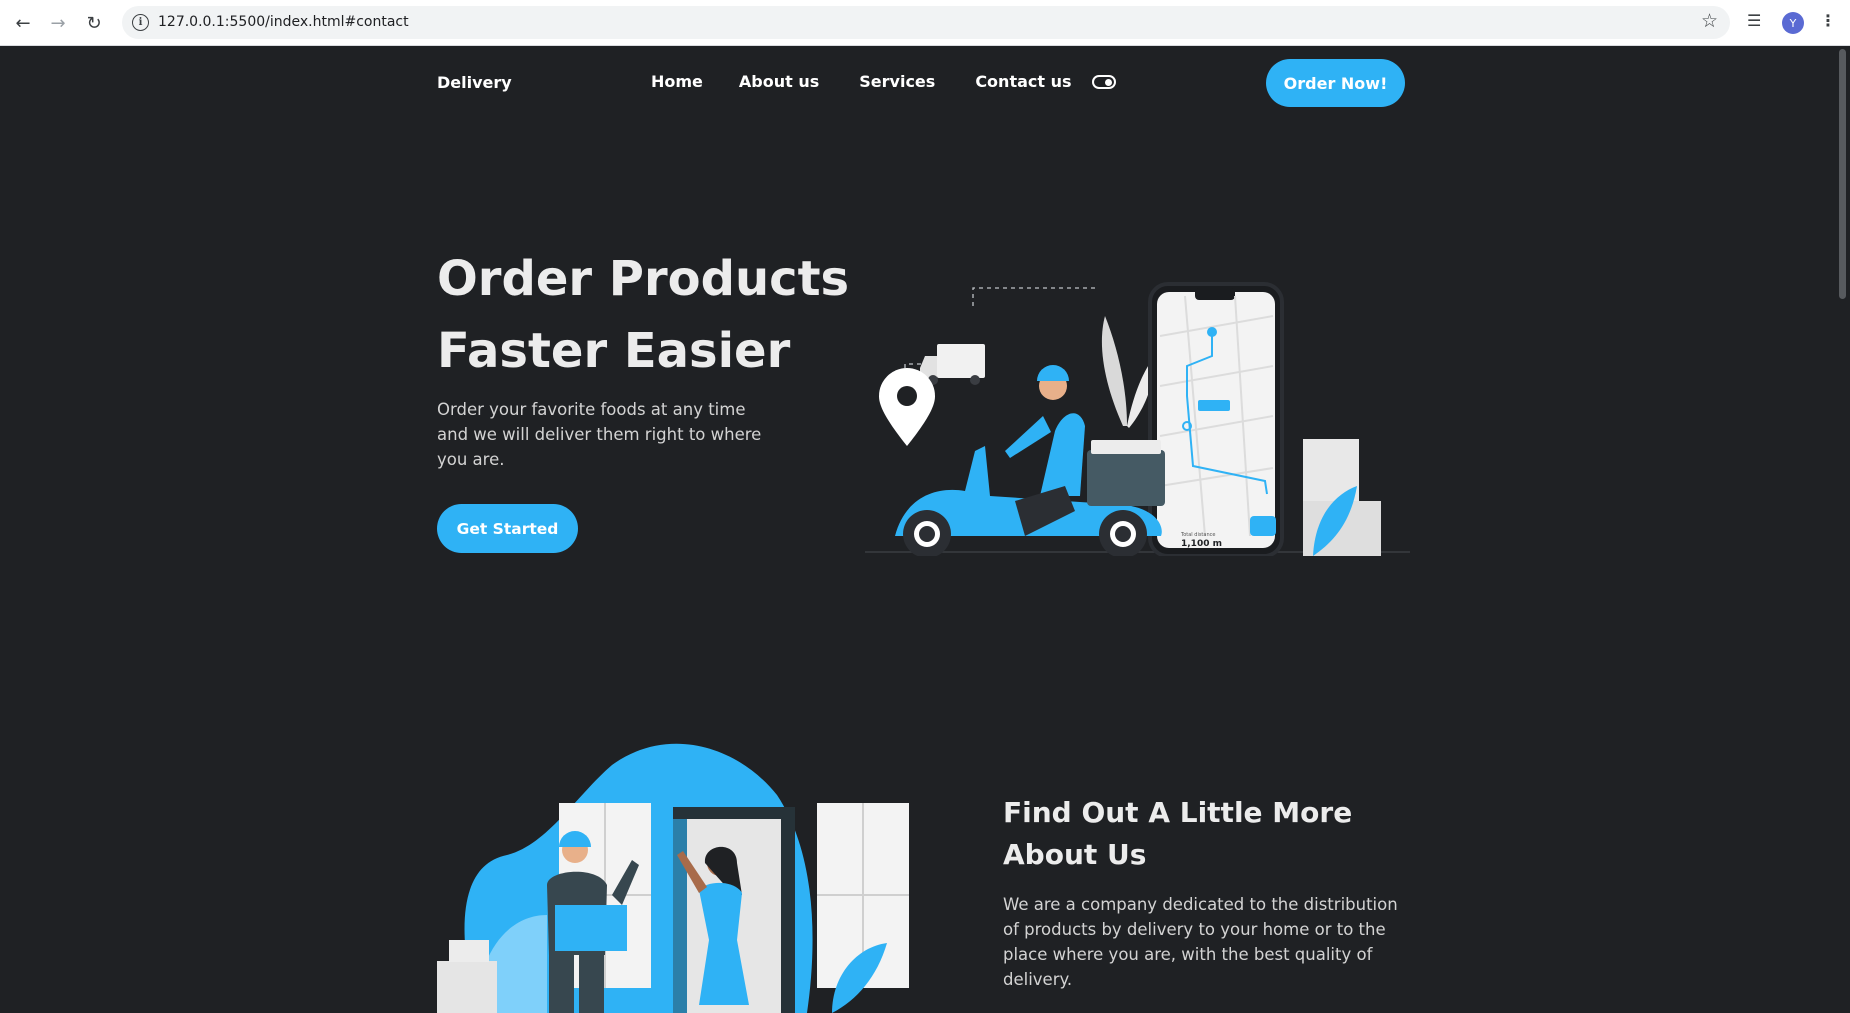 This screenshot has height=1013, width=1850. Describe the element at coordinates (1201, 544) in the screenshot. I see `phone-distance-value: 1,100 m` at that location.